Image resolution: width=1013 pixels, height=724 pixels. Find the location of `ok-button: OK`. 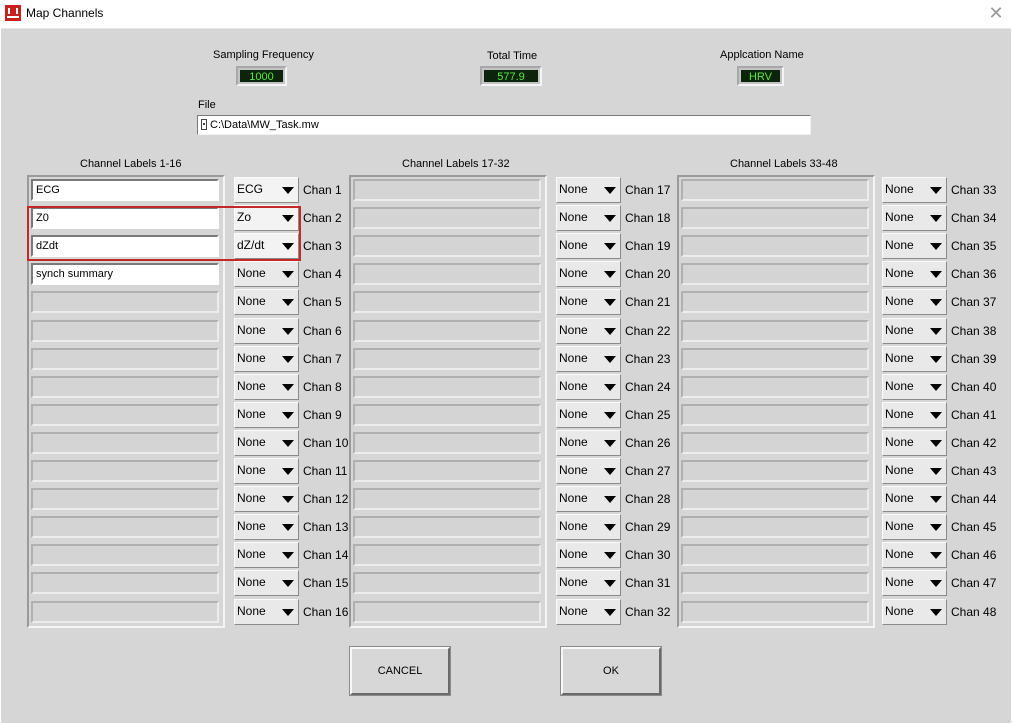

ok-button: OK is located at coordinates (611, 671).